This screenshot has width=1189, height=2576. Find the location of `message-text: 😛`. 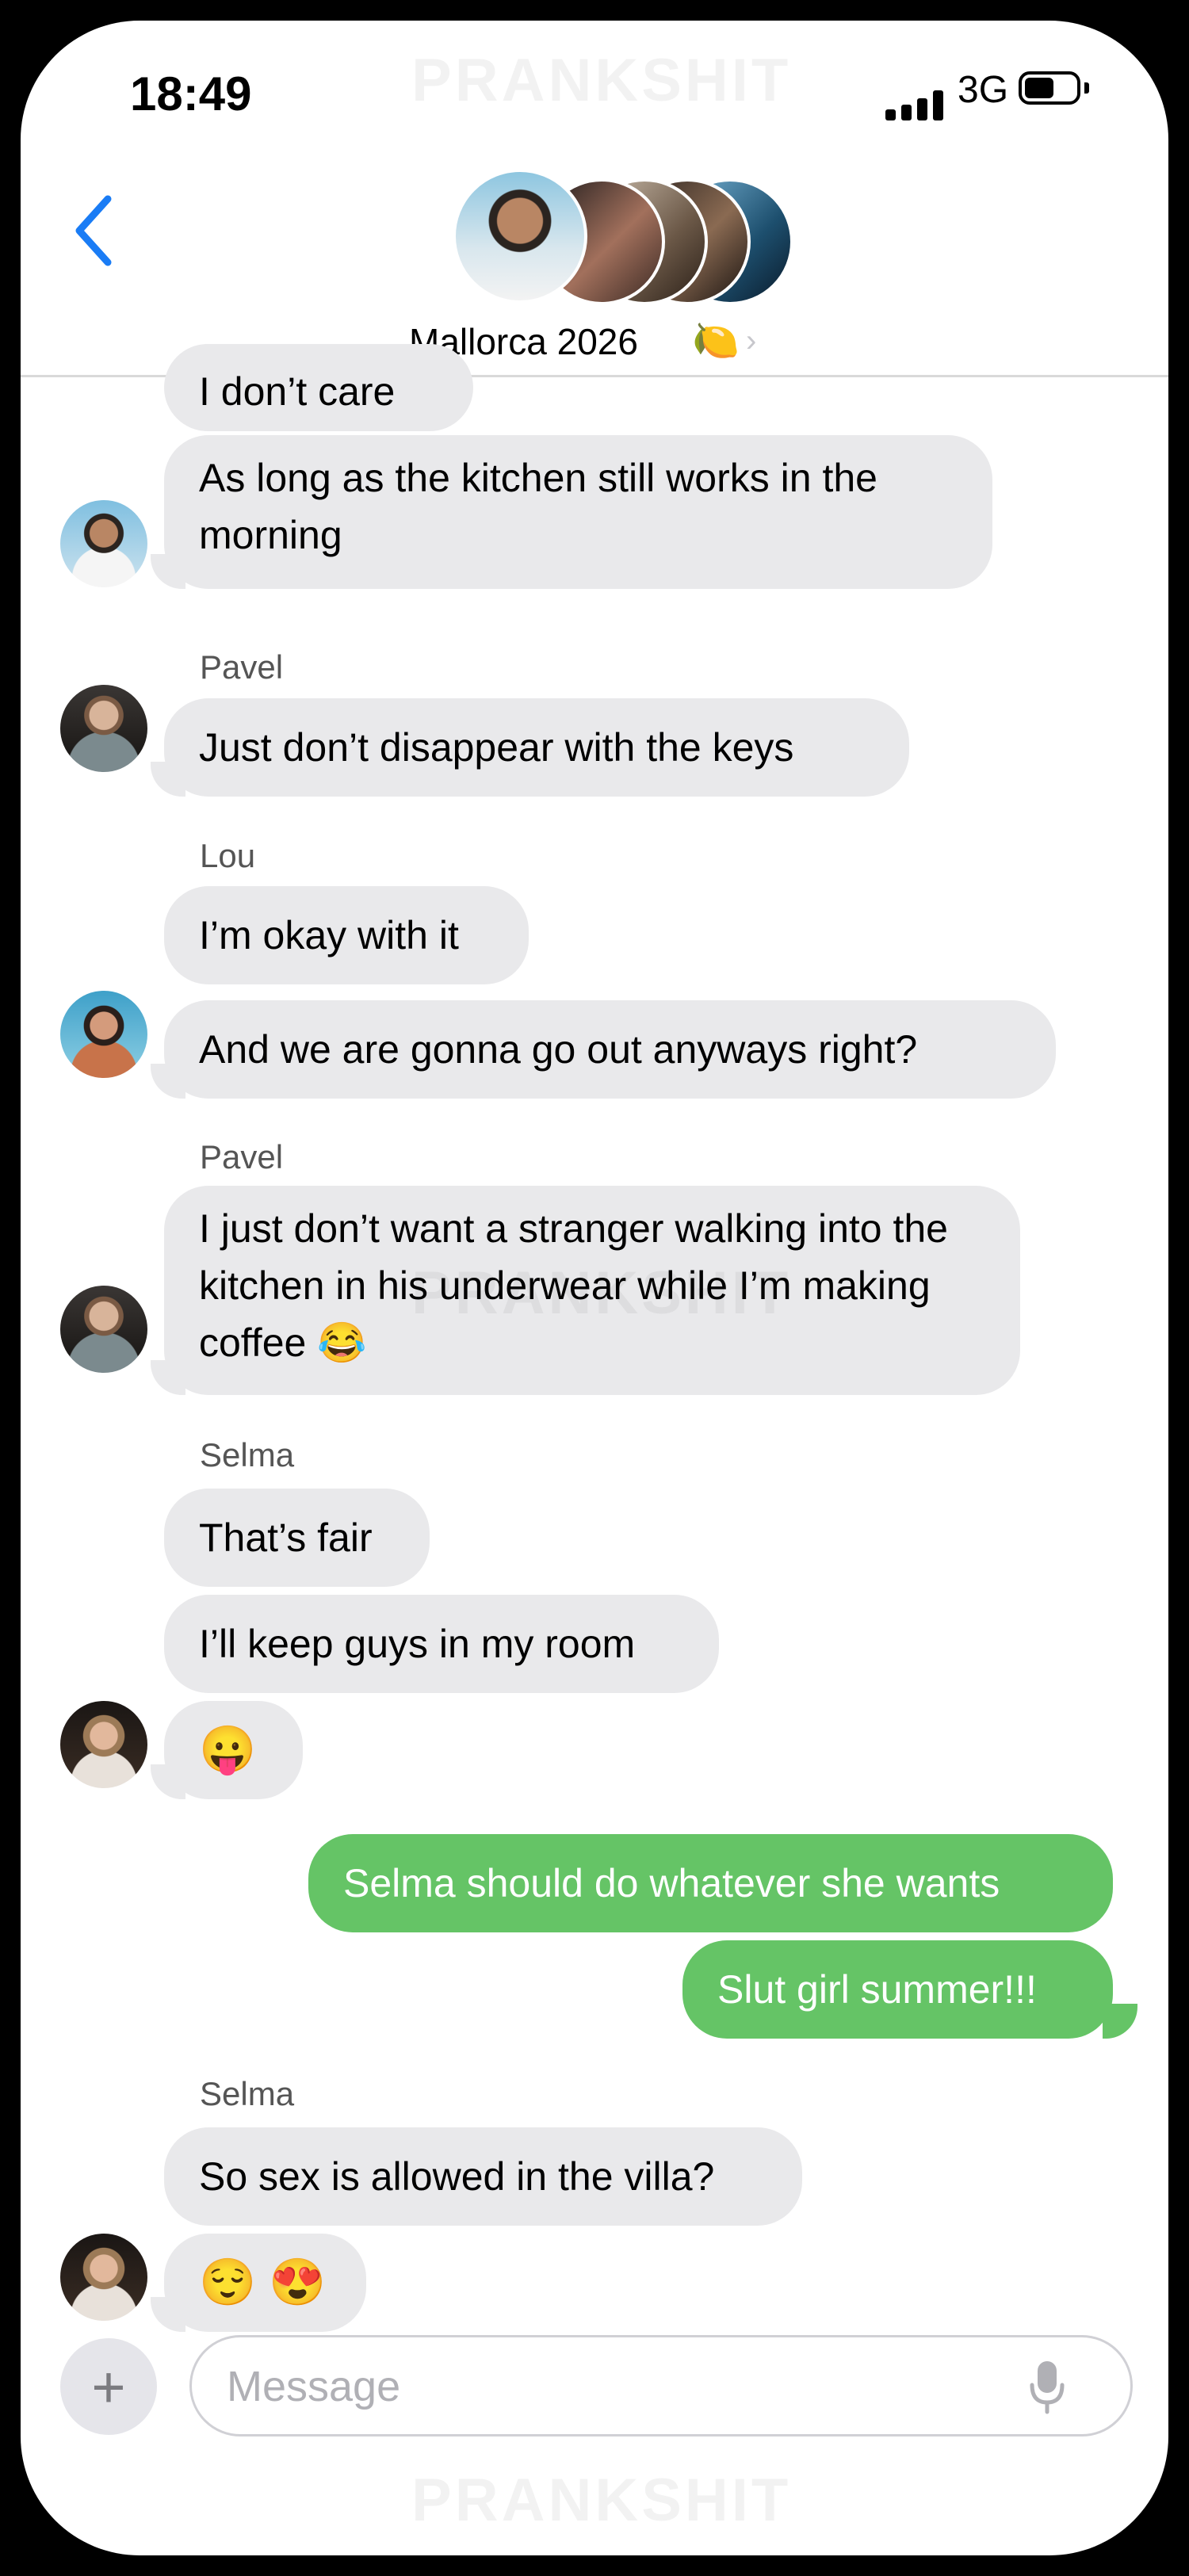

message-text: 😛 is located at coordinates (228, 1749).